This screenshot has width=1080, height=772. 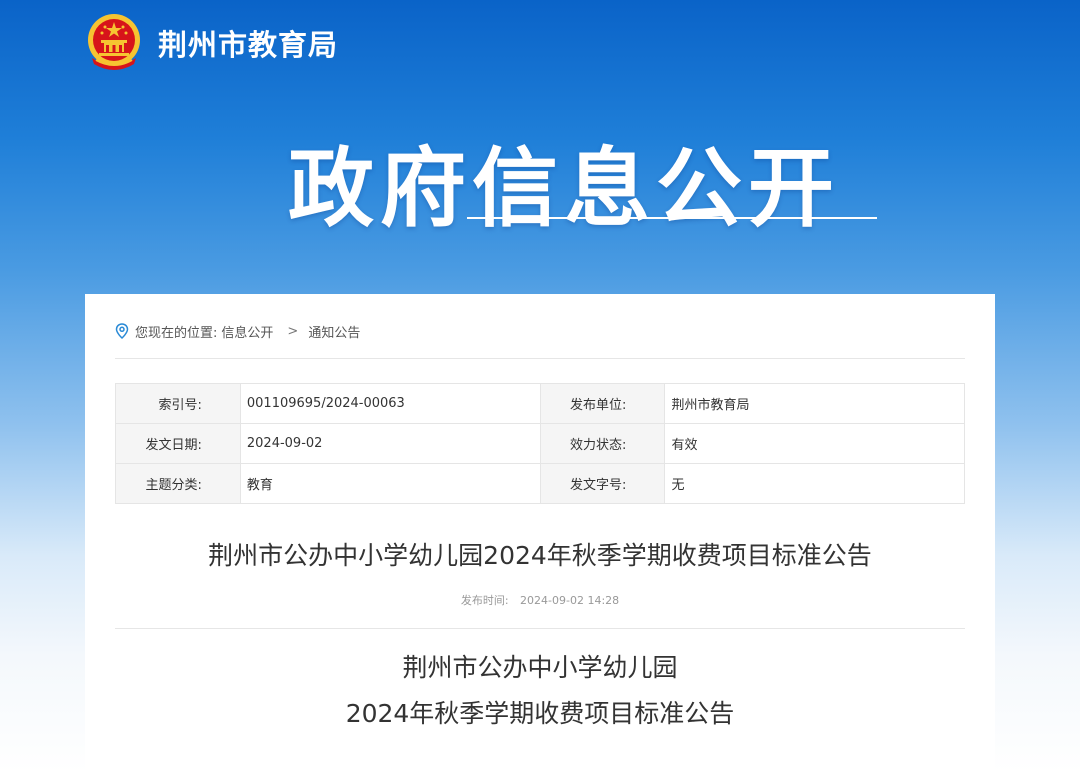 I want to click on meta-label: 发布单位:, so click(x=602, y=403).